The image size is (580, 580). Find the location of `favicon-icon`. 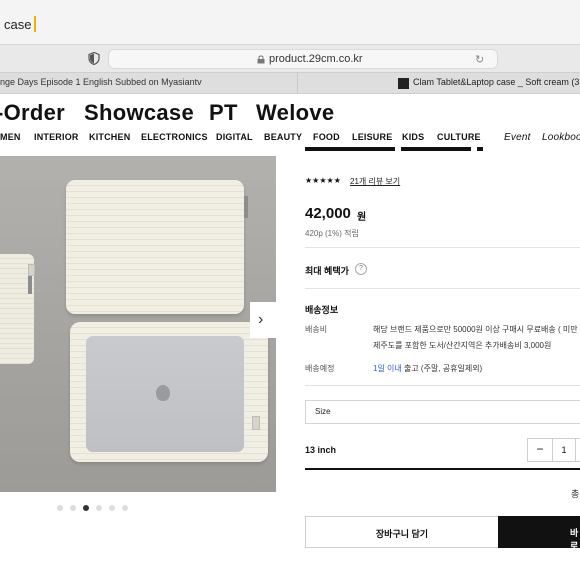

favicon-icon is located at coordinates (403, 83).